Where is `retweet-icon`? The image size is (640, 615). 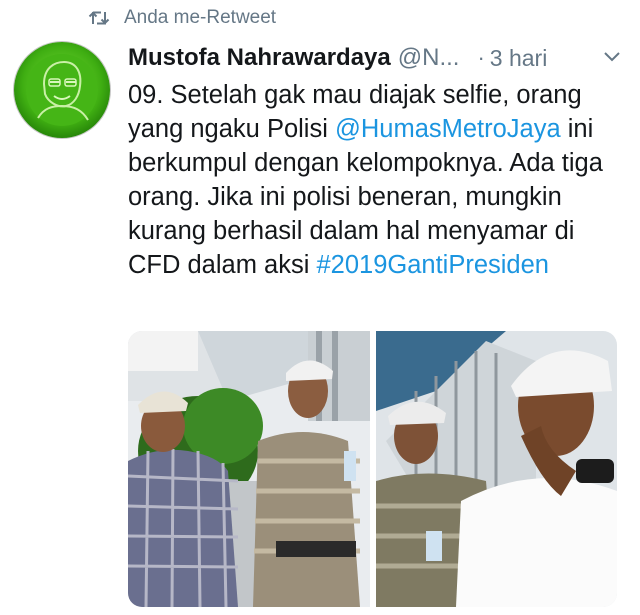
retweet-icon is located at coordinates (99, 18).